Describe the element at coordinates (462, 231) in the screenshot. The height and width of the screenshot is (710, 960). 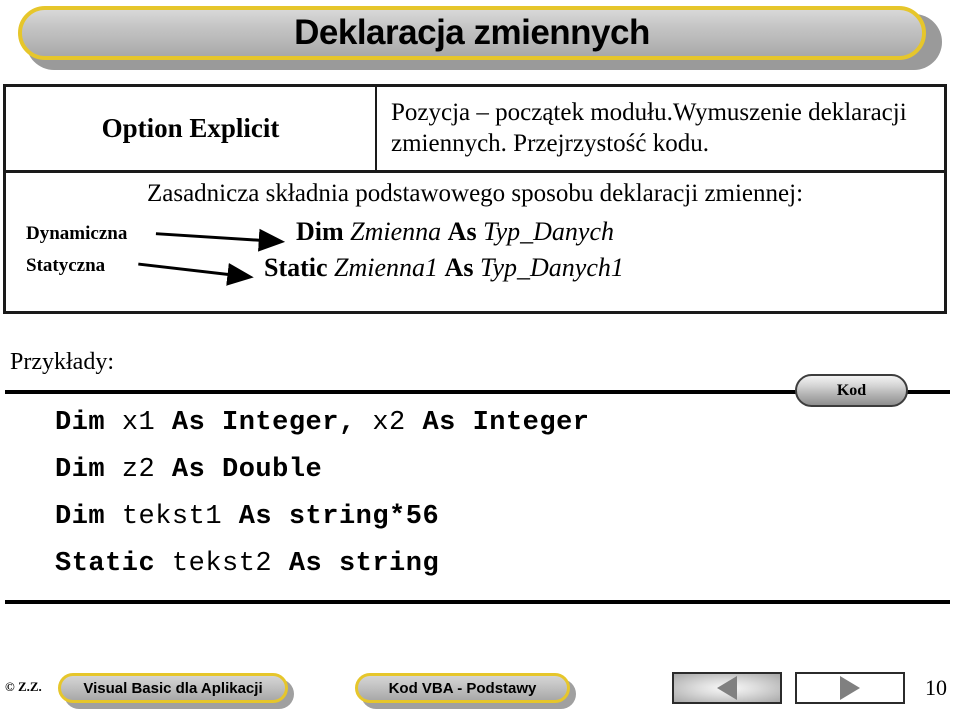
I see `syntax-dynamic-keyword2: As` at that location.